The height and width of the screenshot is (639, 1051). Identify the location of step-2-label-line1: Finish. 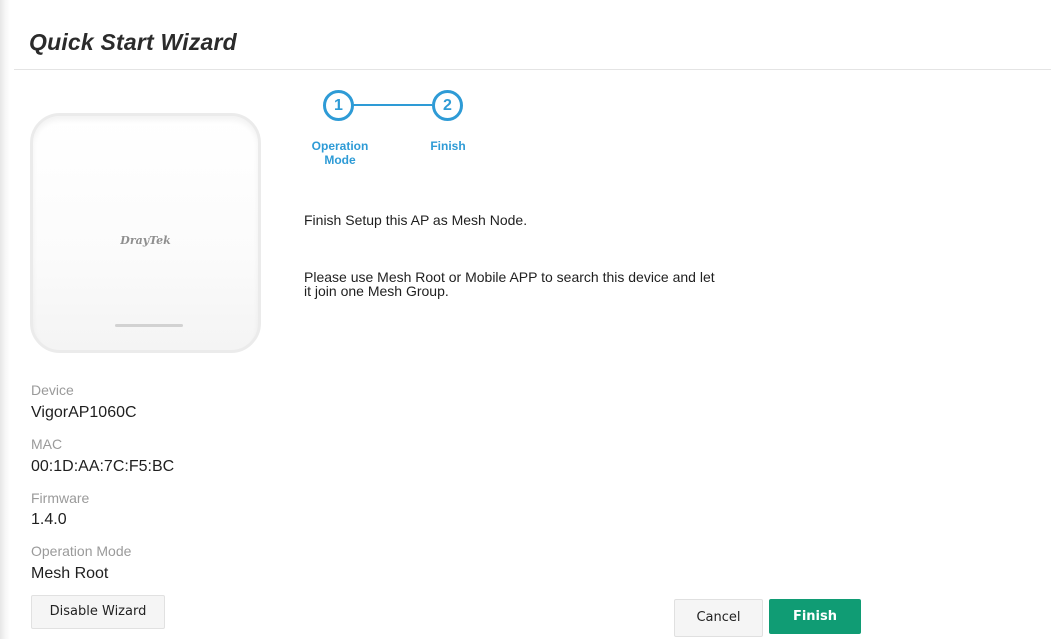
(448, 146).